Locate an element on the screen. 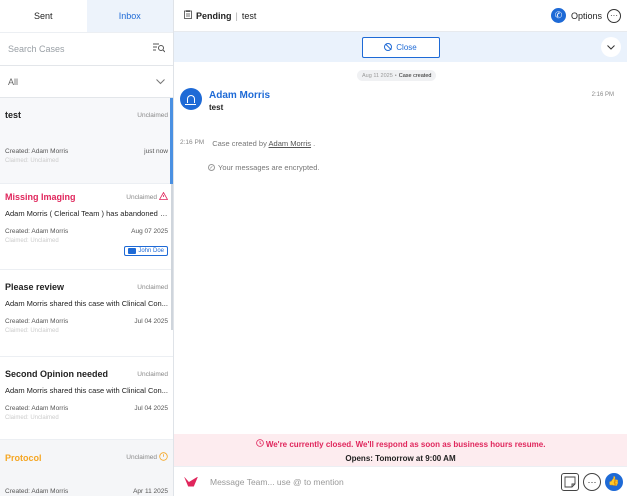 This screenshot has width=627, height=496. system-text: Case created by Adam Morris . is located at coordinates (263, 143).